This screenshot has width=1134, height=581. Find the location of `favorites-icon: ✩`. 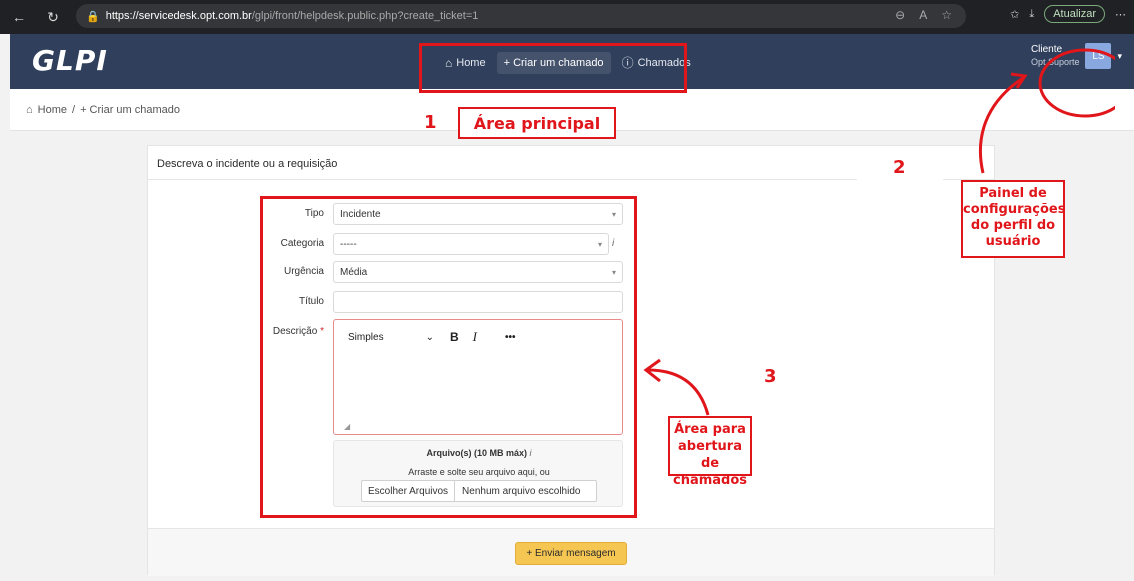

favorites-icon: ✩ is located at coordinates (1014, 14).